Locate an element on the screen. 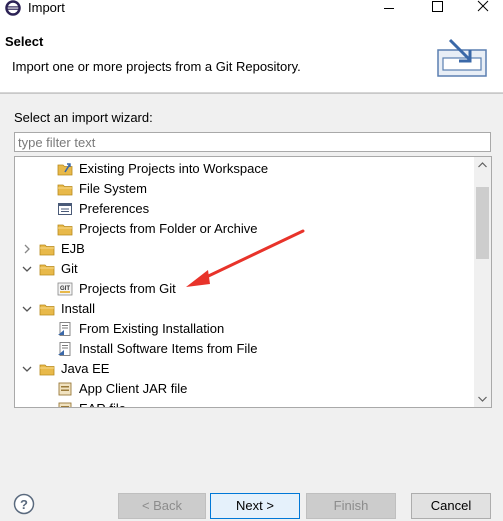 The image size is (503, 521). tree-item-label: EAR file is located at coordinates (102, 404).